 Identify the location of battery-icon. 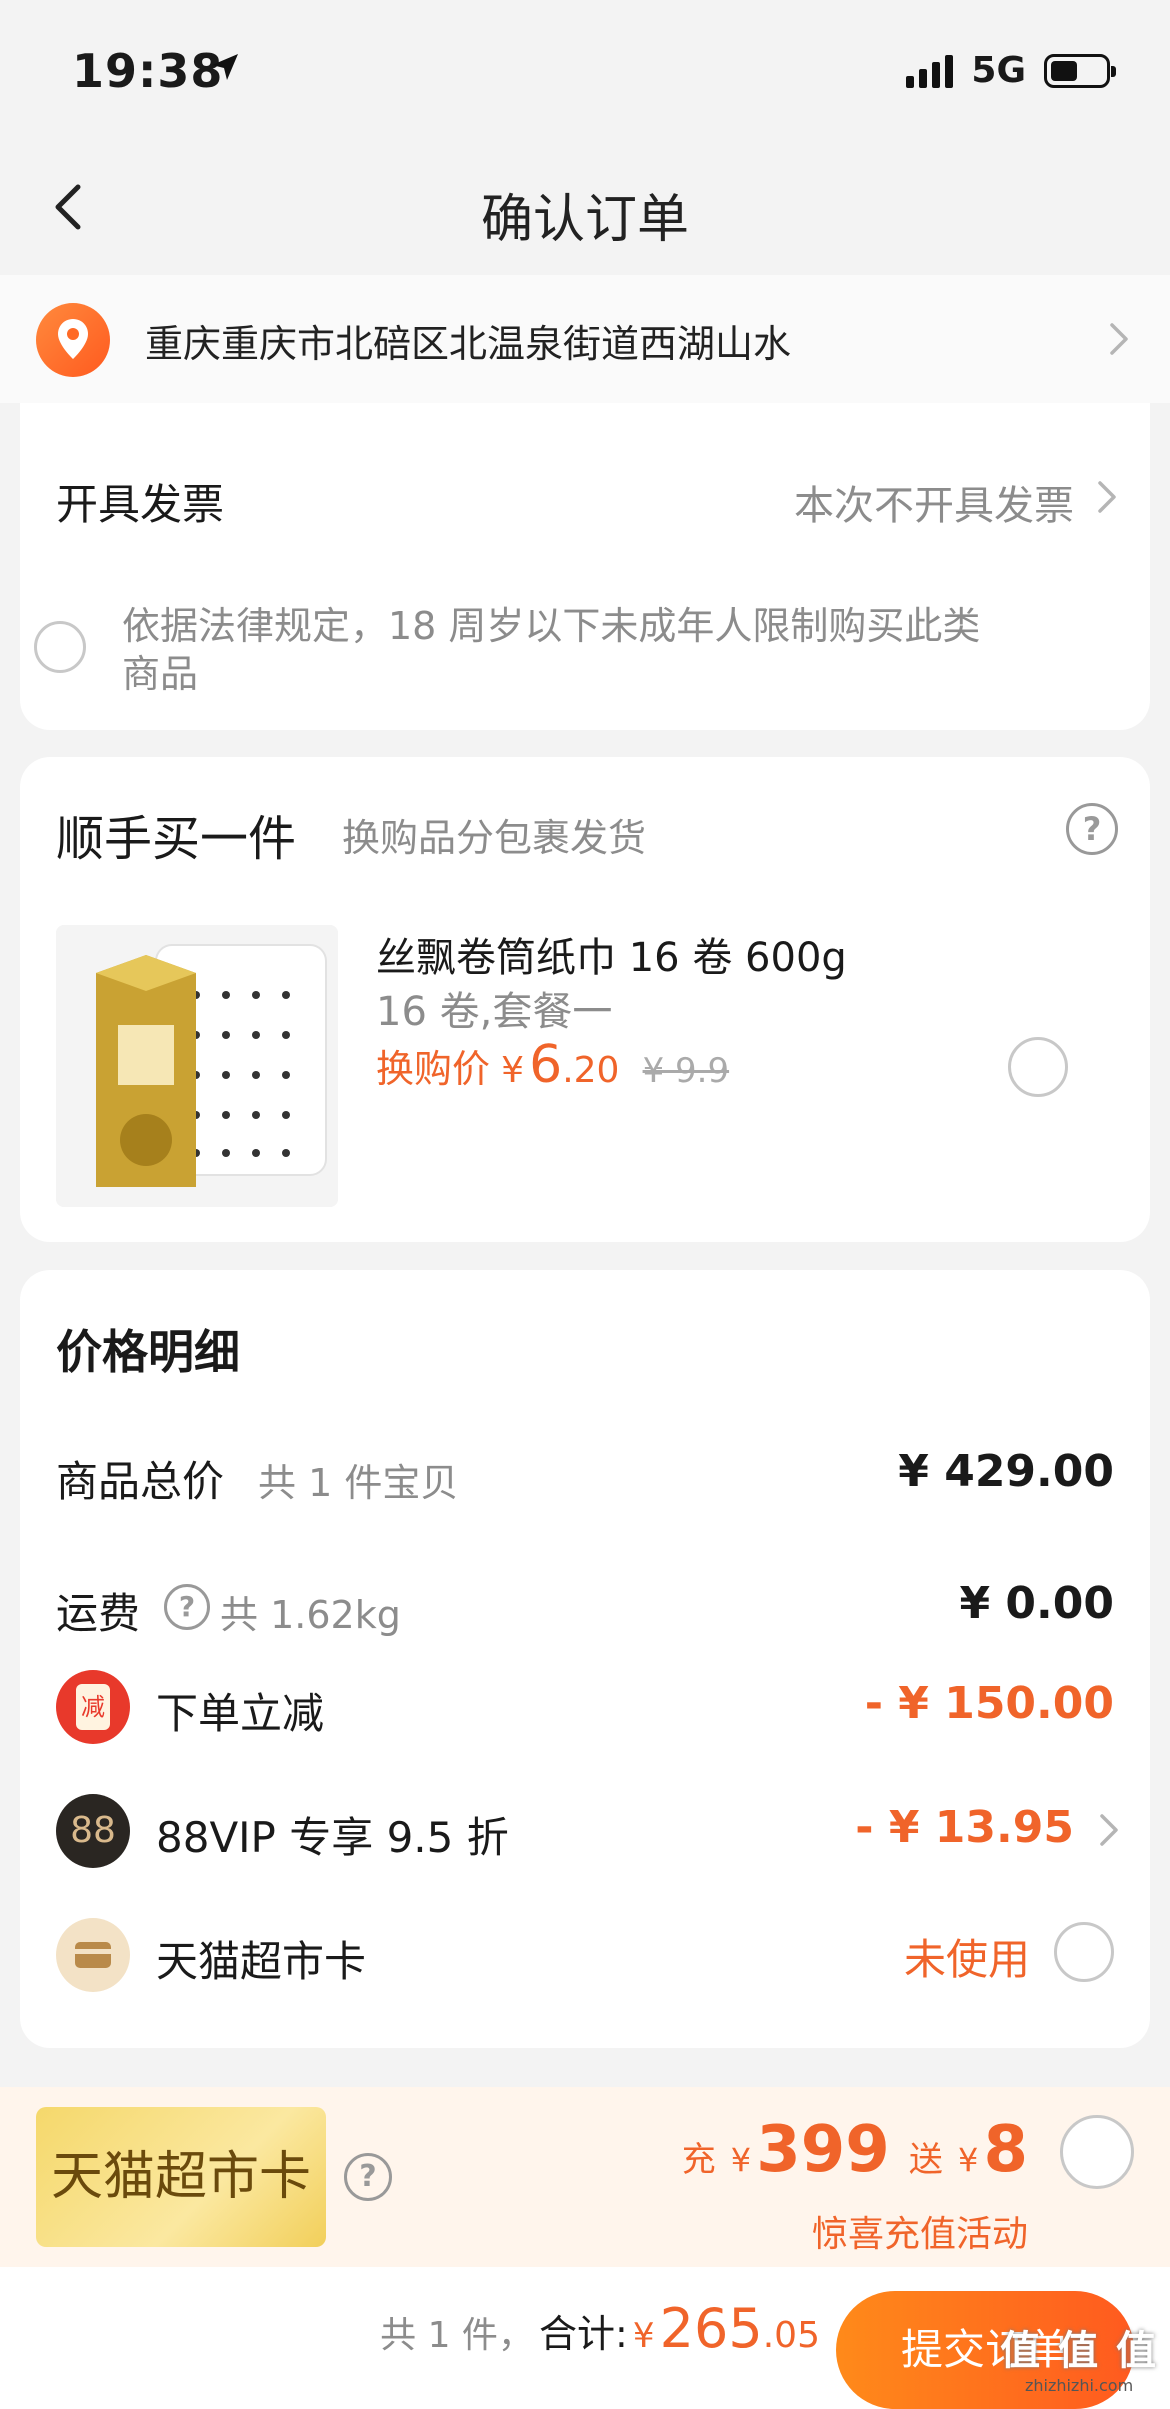
(1080, 70).